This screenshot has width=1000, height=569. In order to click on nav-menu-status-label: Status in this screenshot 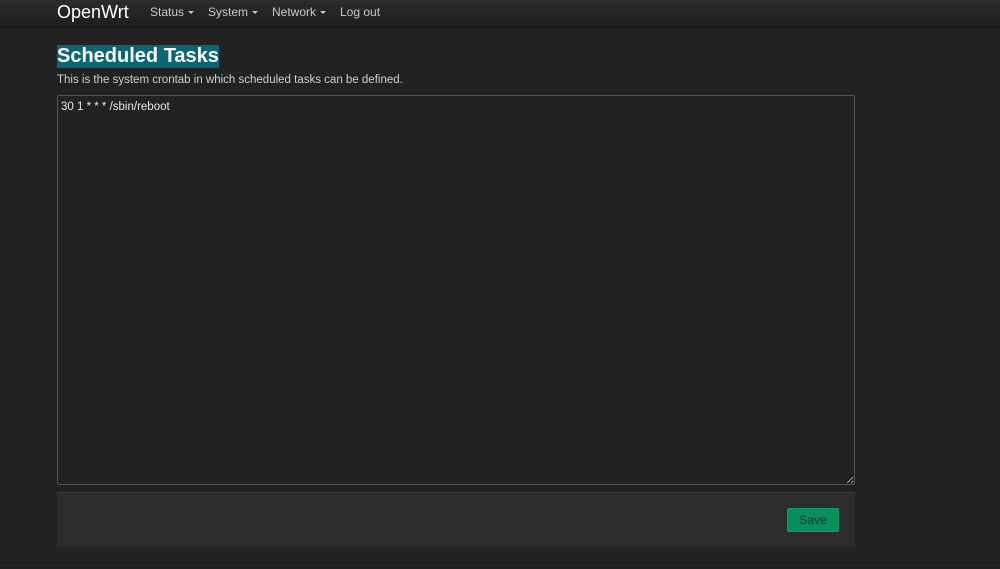, I will do `click(167, 12)`.